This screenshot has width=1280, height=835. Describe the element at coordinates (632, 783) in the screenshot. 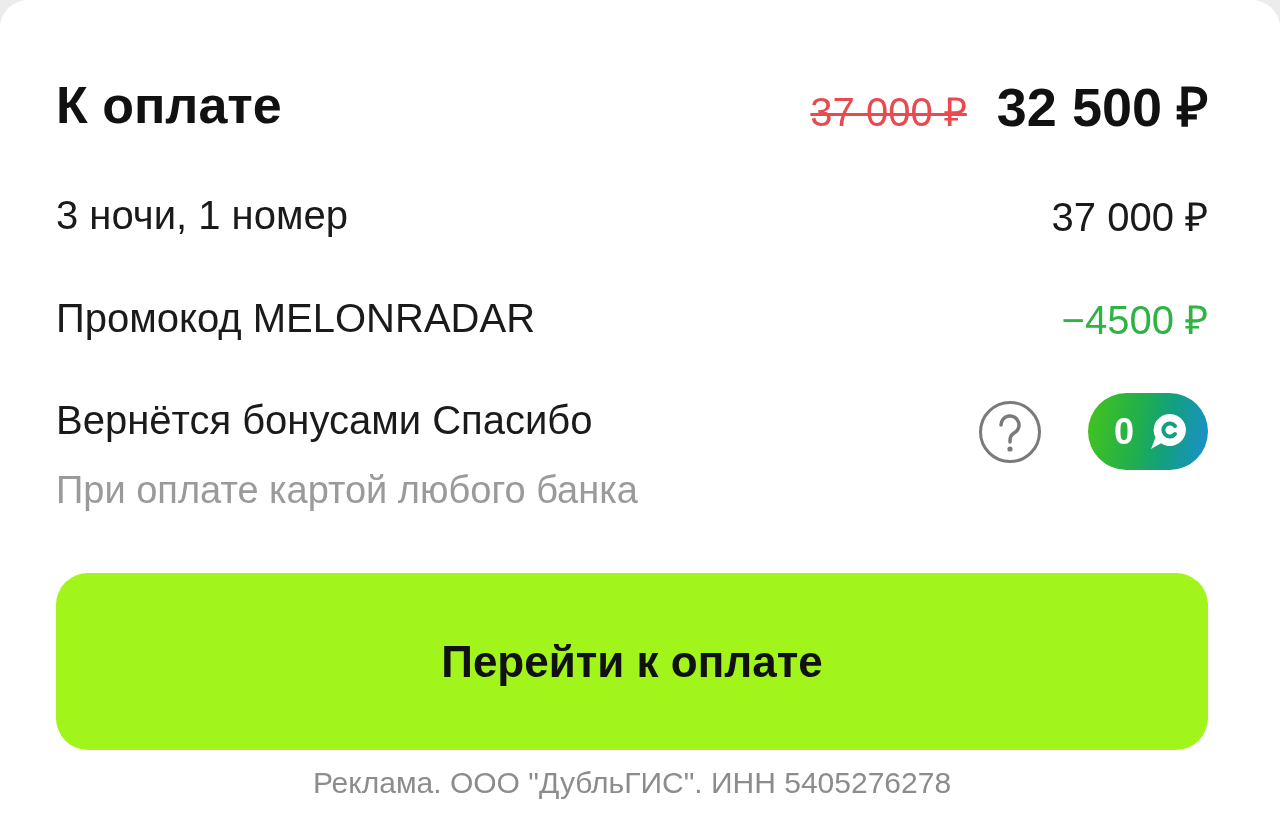

I see `ad-disclaimer: Реклама. ООО "ДубльГИС". ИНН 5405276278` at that location.